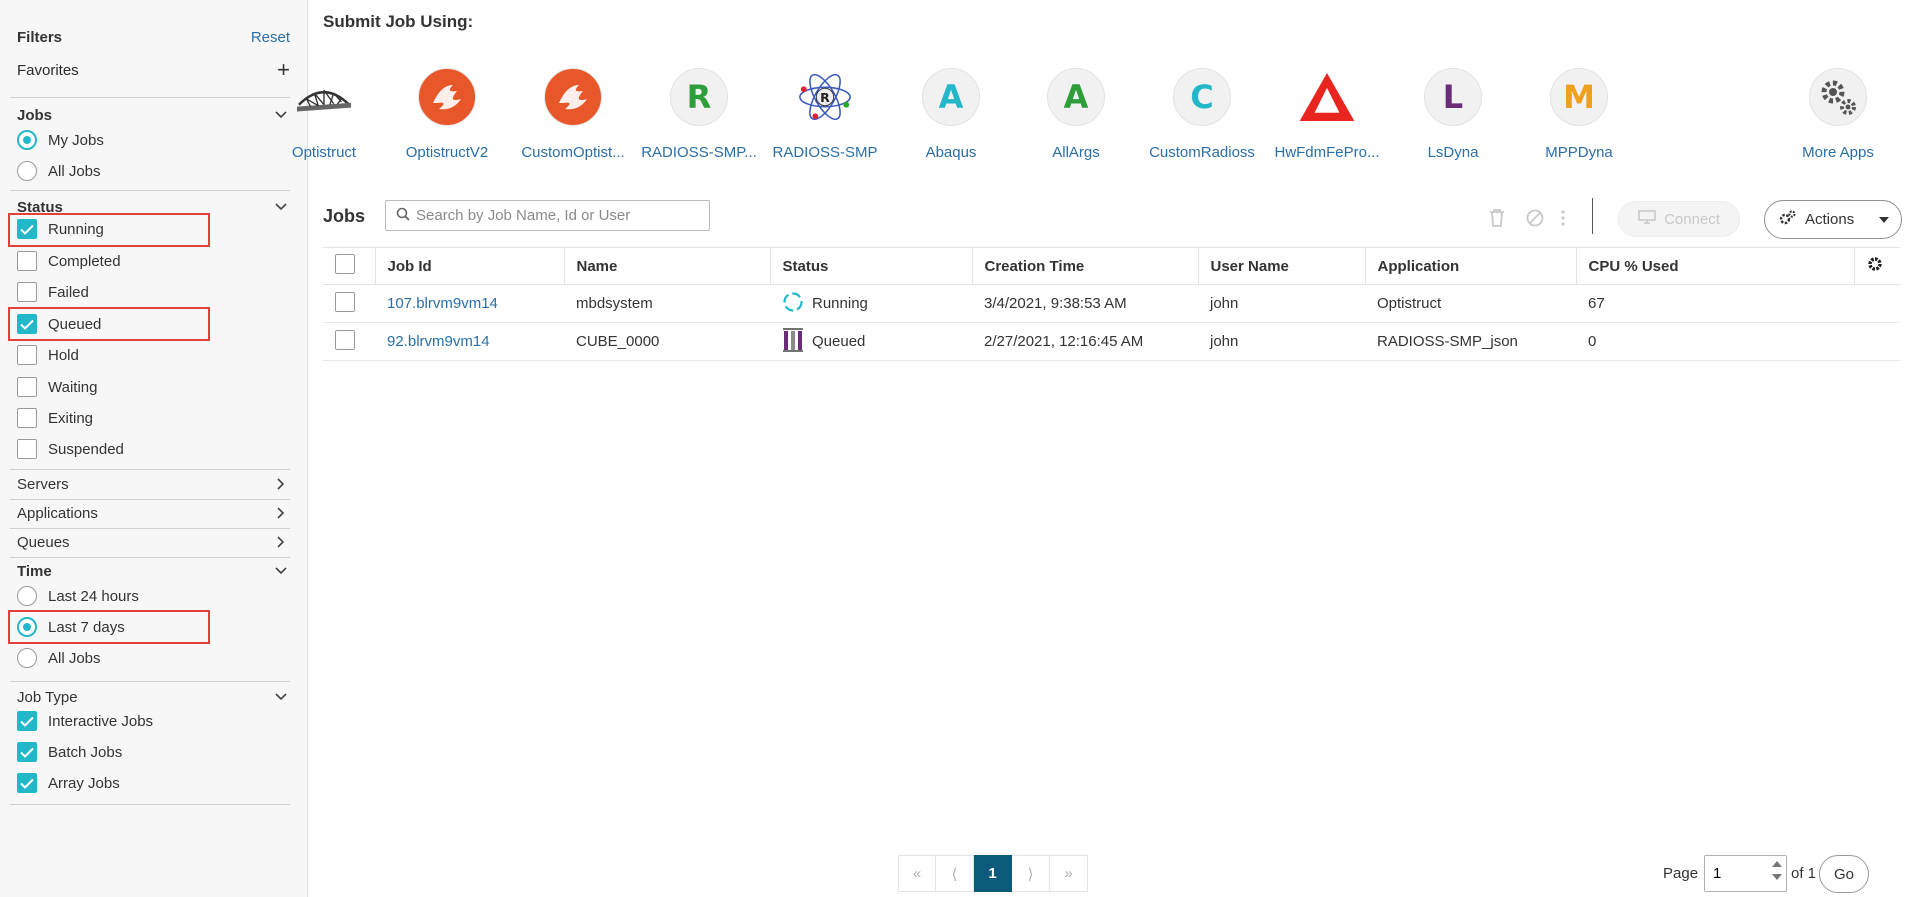 The image size is (1914, 897). Describe the element at coordinates (85, 721) in the screenshot. I see `job-type-option-interactive: Interactive Jobs` at that location.